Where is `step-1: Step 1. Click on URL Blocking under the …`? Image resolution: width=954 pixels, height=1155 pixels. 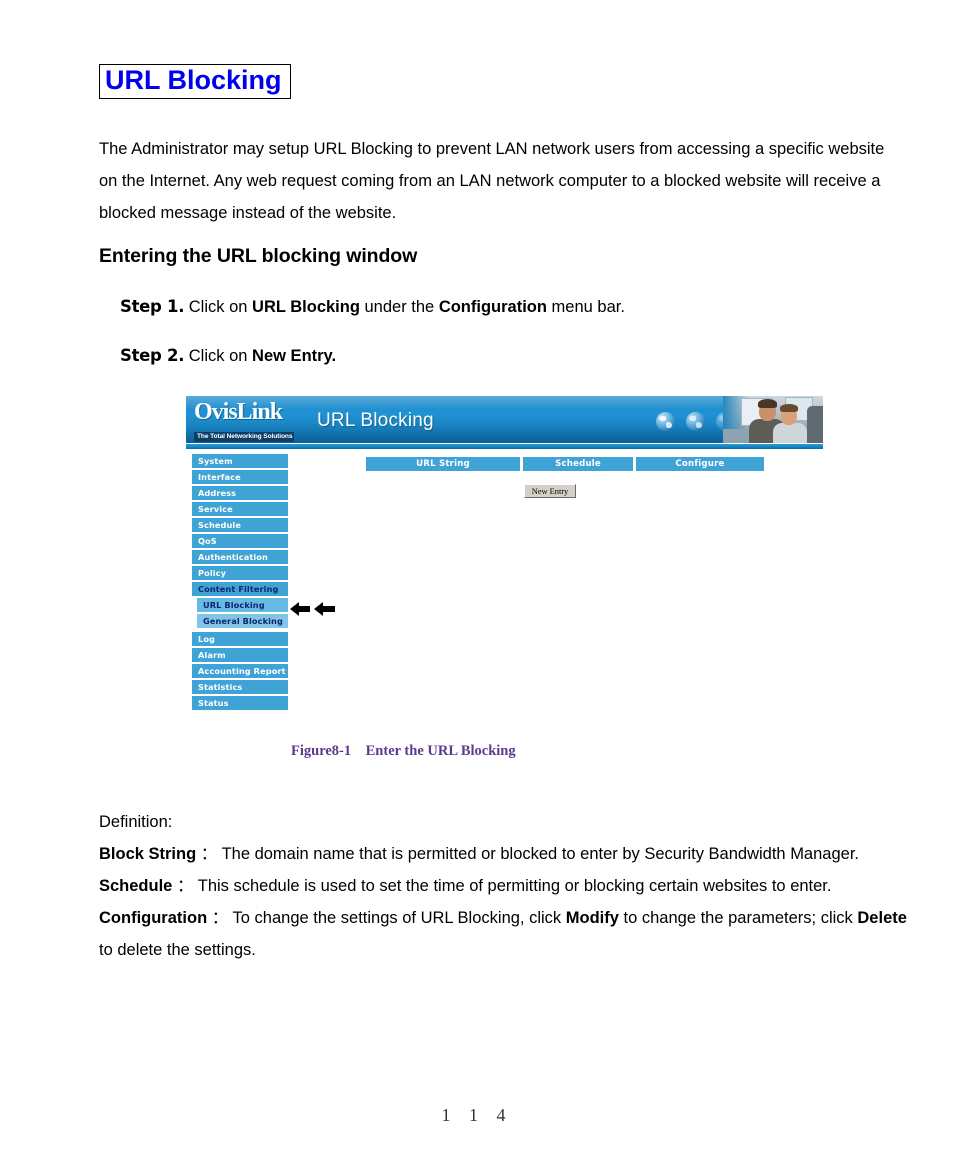
step-1: Step 1. Click on URL Blocking under the … is located at coordinates (372, 307).